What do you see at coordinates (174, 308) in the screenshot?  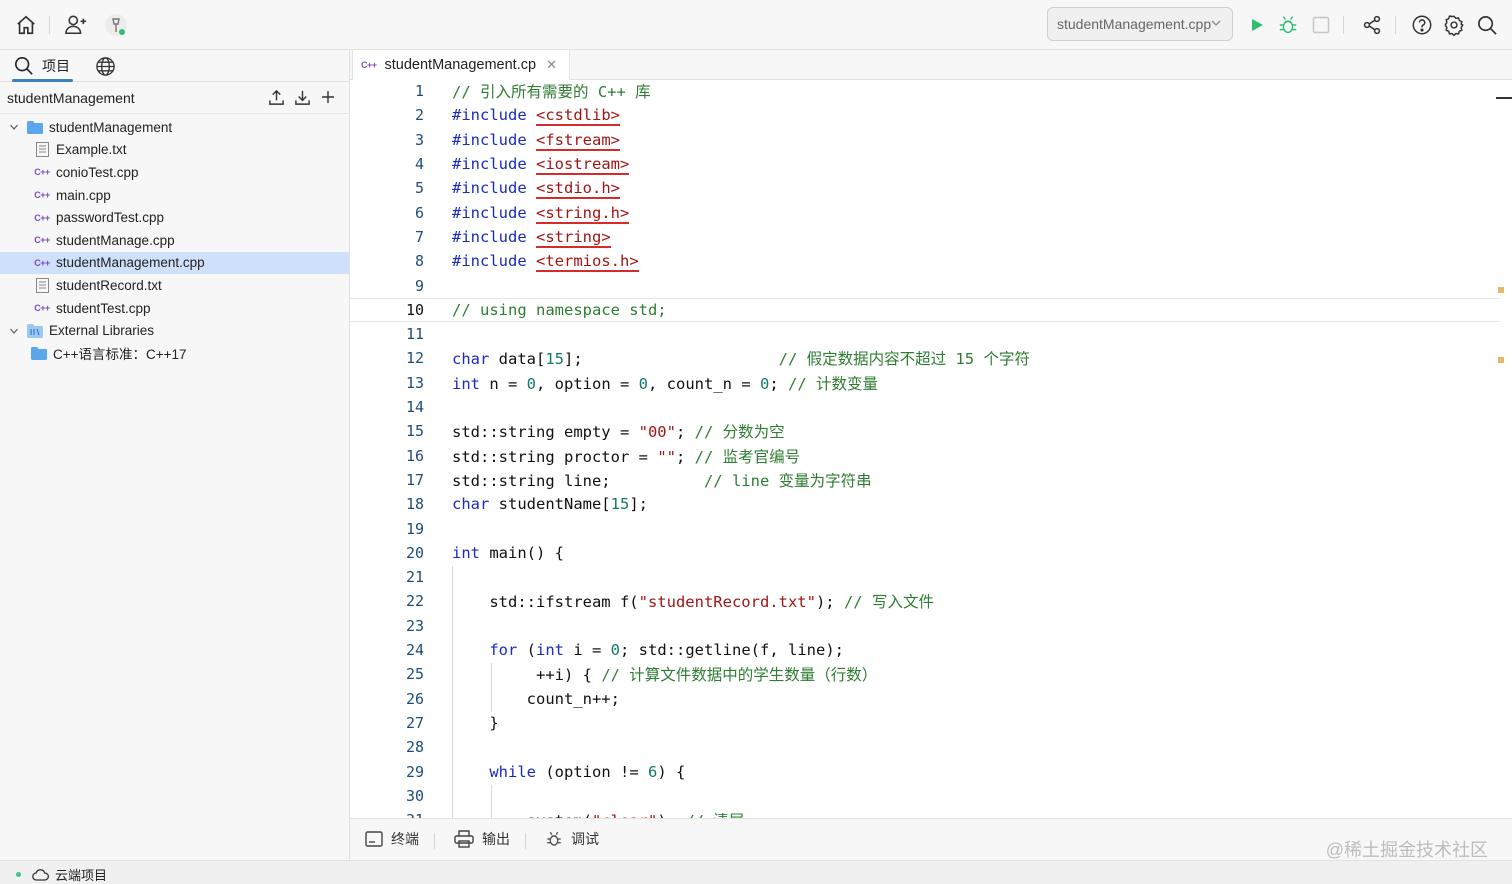 I see `tree-file-studenttest-cpp: C++ studentTest.cpp` at bounding box center [174, 308].